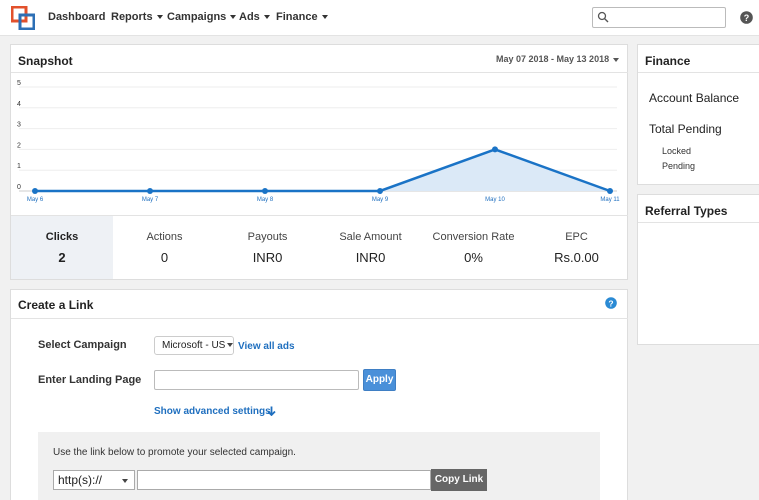  Describe the element at coordinates (686, 211) in the screenshot. I see `referral-types-title: Referral Types` at that location.